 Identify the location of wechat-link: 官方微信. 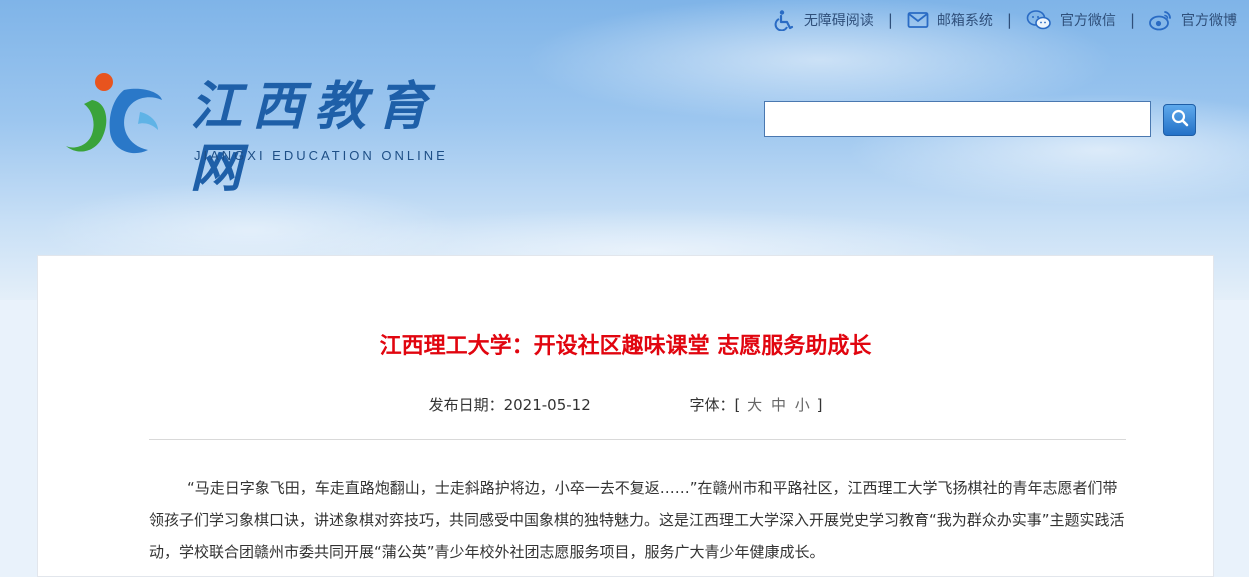
(1071, 20).